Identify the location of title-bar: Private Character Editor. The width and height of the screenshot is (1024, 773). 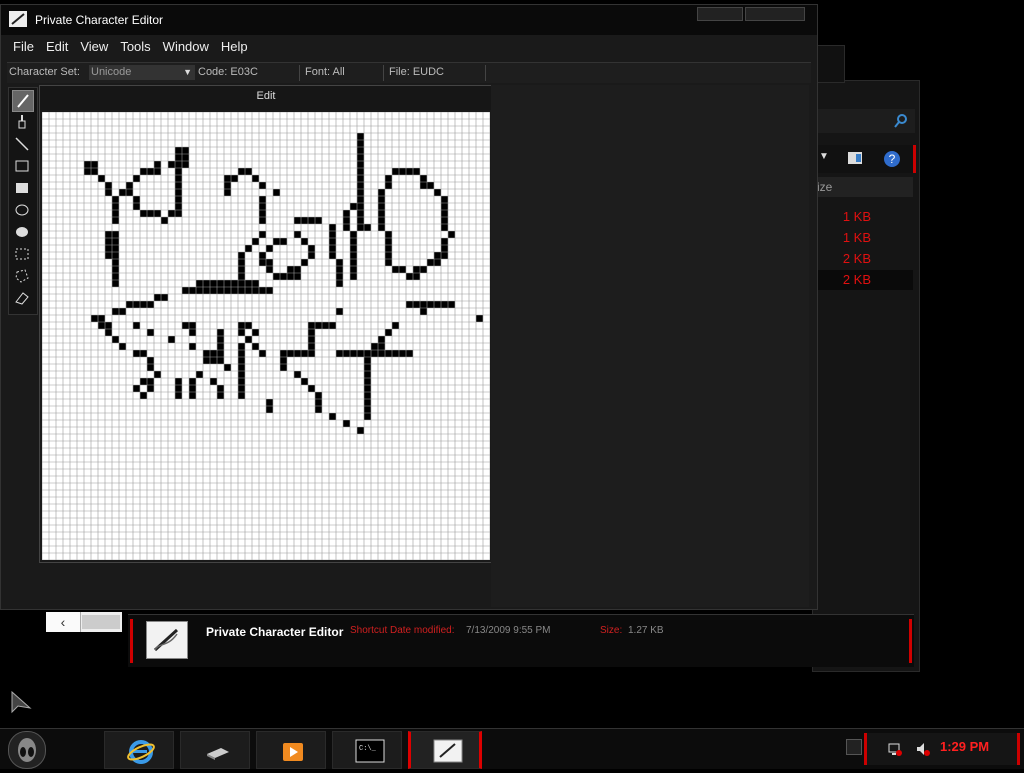
(409, 20).